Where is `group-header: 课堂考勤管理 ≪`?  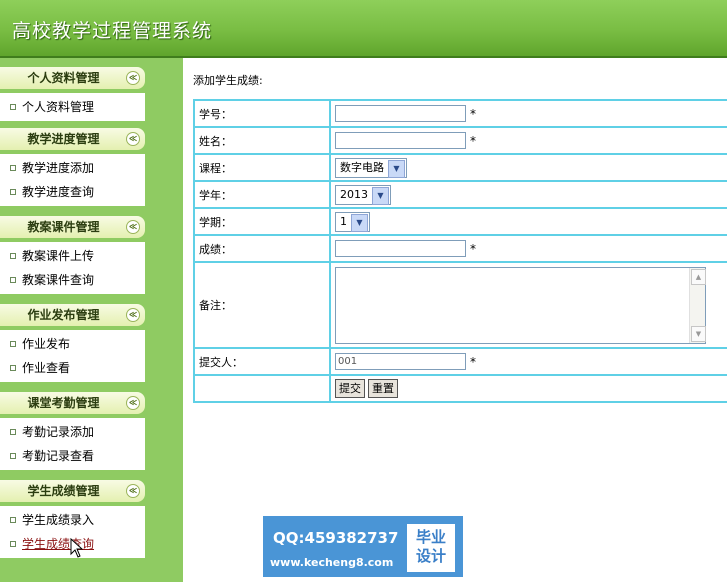 group-header: 课堂考勤管理 ≪ is located at coordinates (72, 403).